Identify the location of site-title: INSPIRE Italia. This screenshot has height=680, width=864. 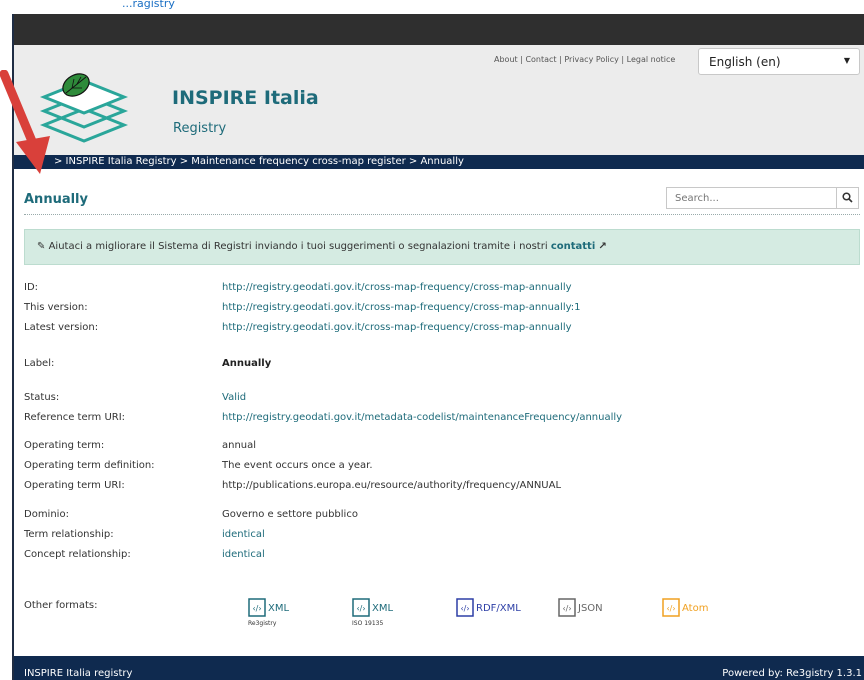
(245, 98).